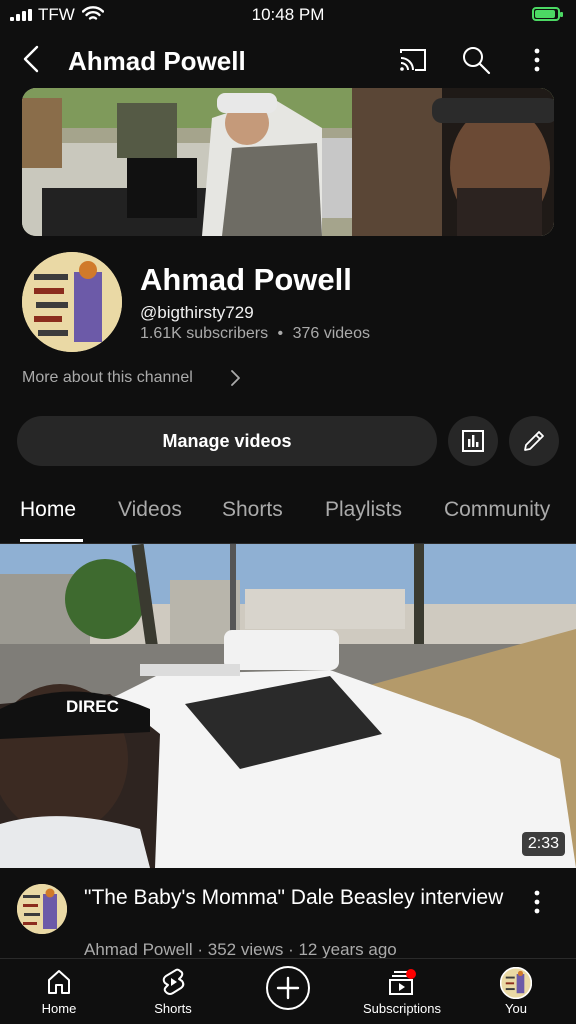  I want to click on nav-shorts: Shorts, so click(173, 991).